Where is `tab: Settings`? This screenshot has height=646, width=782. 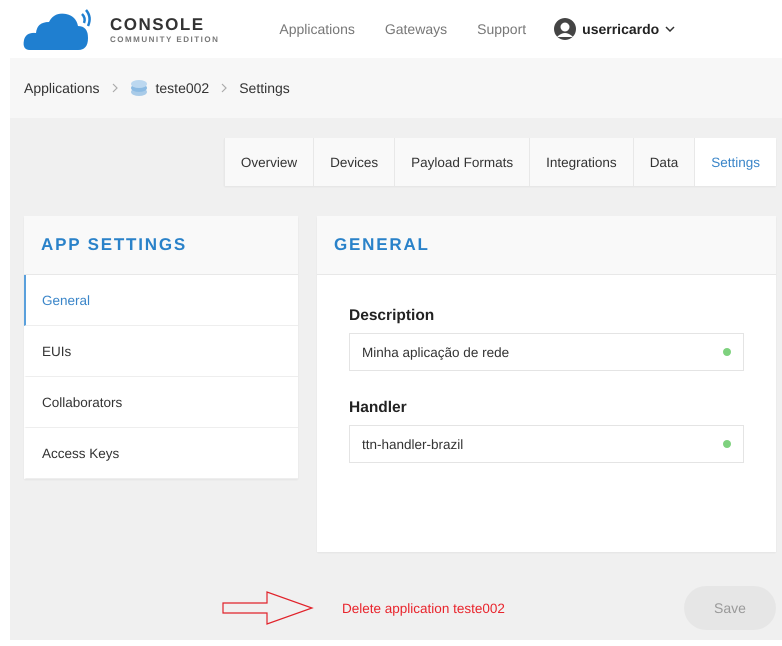 tab: Settings is located at coordinates (735, 162).